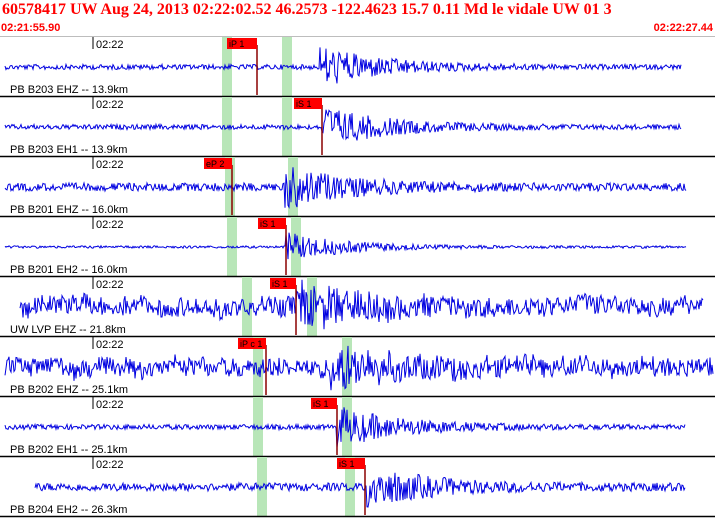 The width and height of the screenshot is (715, 523). Describe the element at coordinates (68, 330) in the screenshot. I see `station-label: UW LVP EHZ -- 21.8km` at that location.